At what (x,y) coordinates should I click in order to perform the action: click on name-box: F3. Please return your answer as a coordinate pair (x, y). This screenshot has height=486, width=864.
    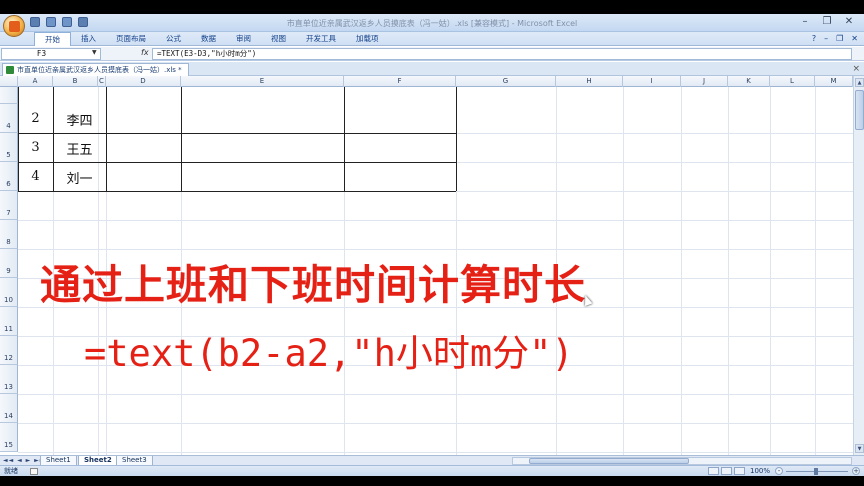
    Looking at the image, I should click on (51, 54).